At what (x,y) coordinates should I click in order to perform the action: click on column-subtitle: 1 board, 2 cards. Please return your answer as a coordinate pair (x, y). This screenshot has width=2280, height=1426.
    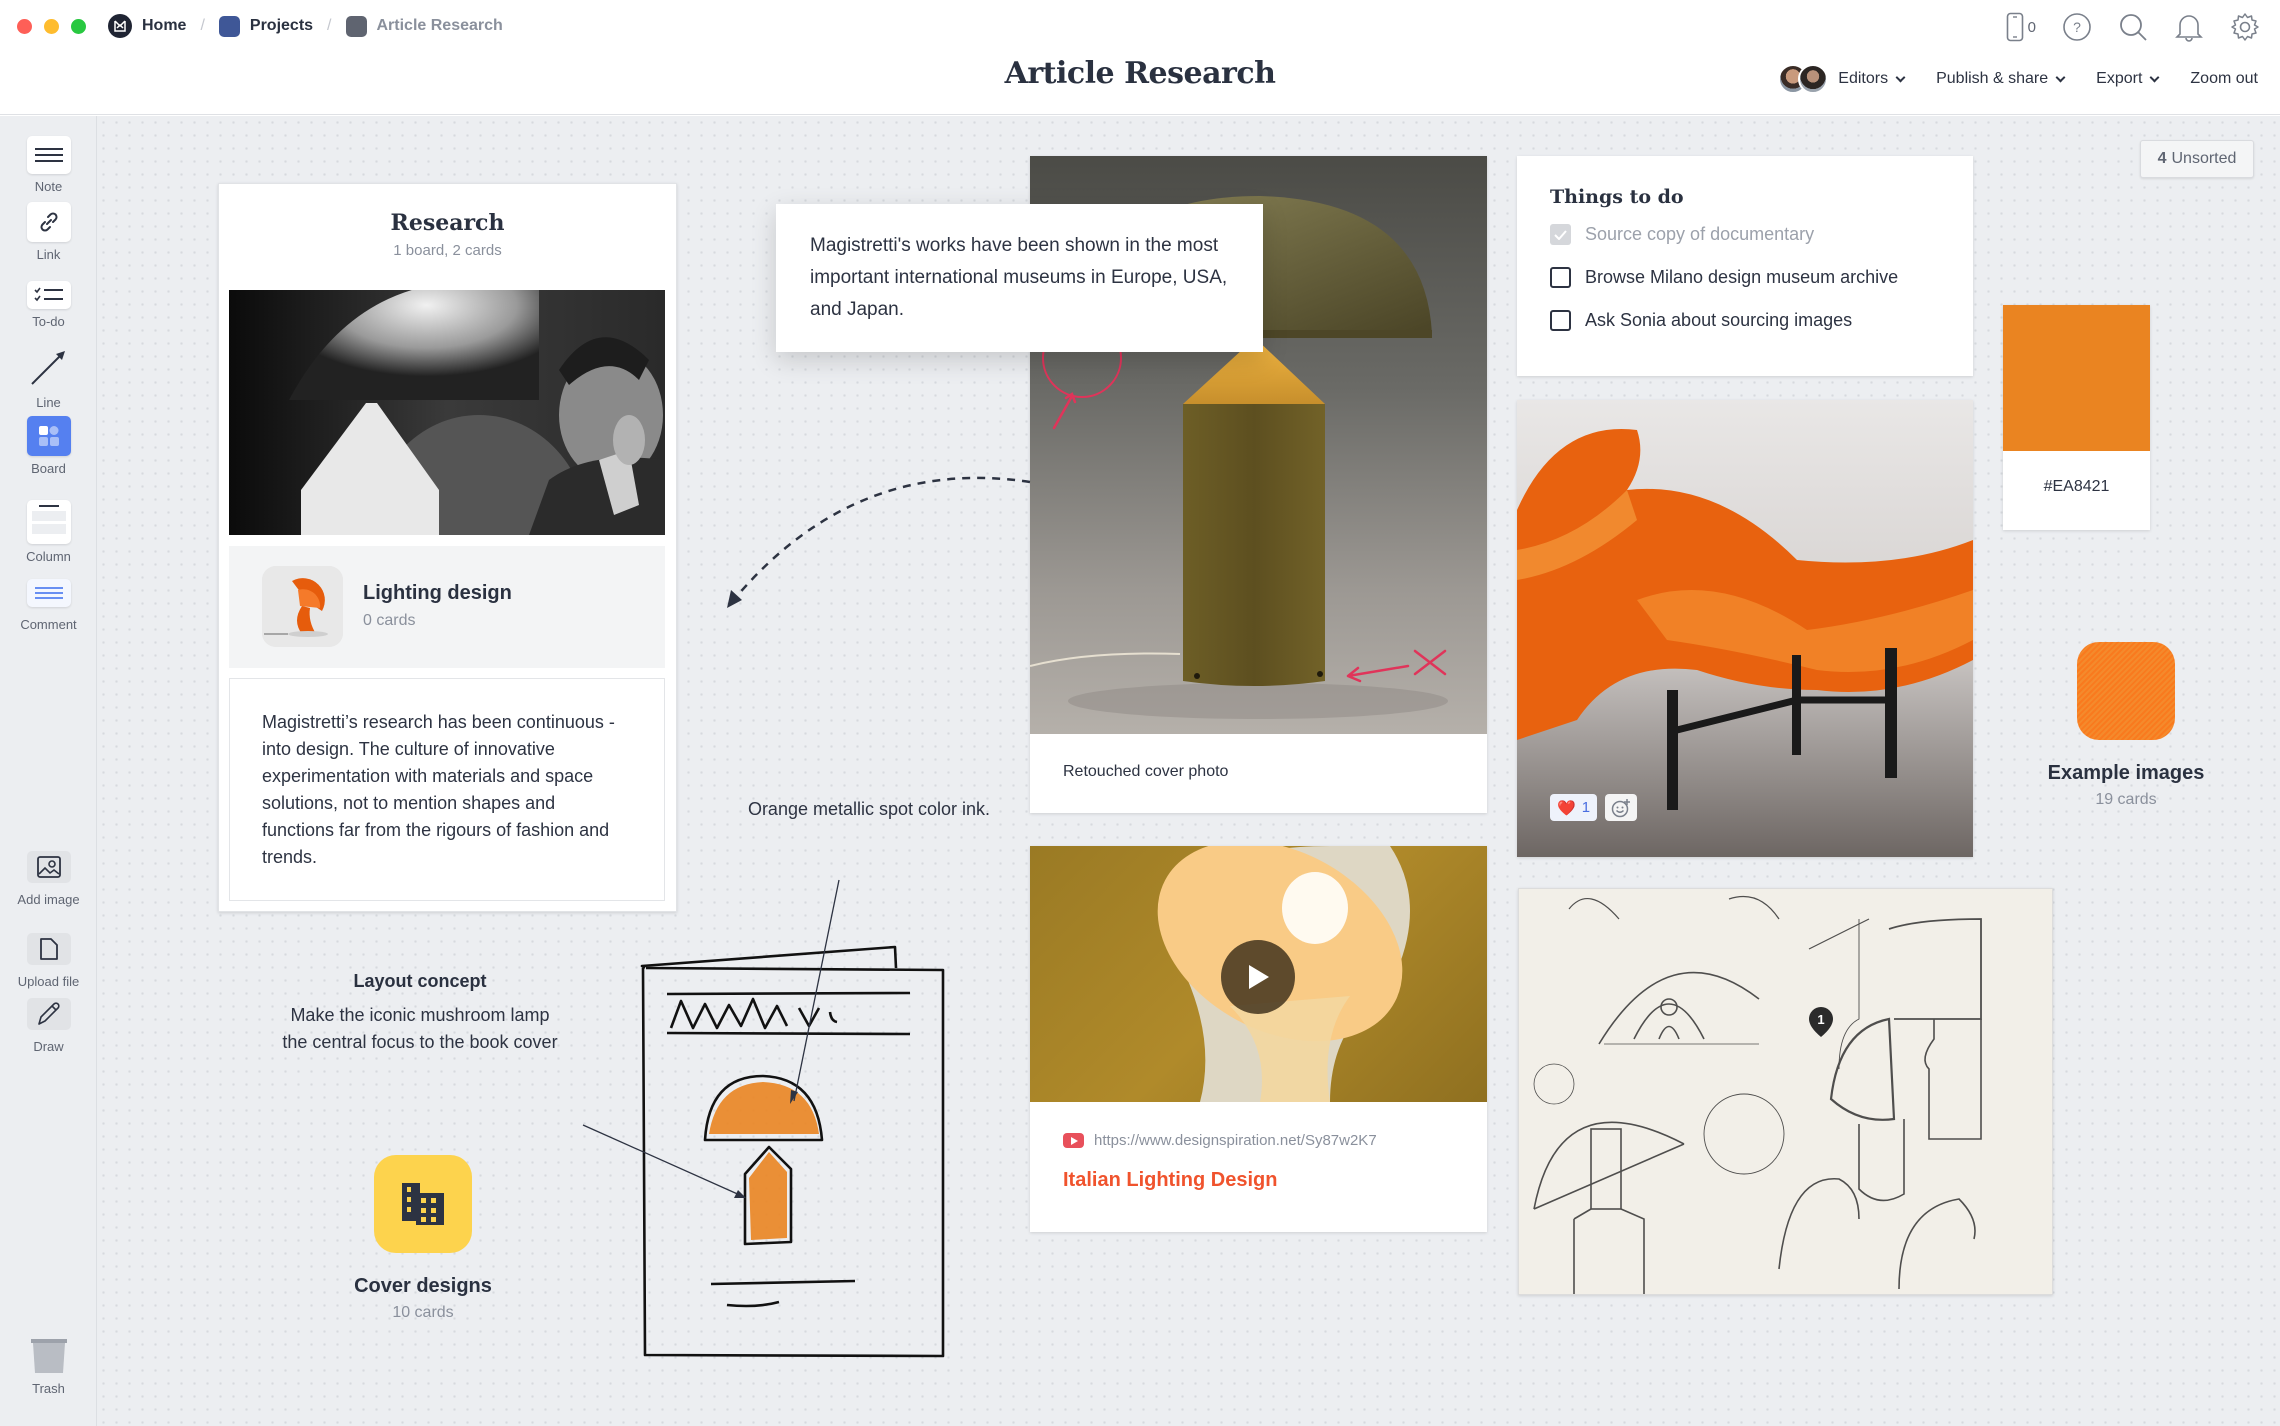
    Looking at the image, I should click on (447, 250).